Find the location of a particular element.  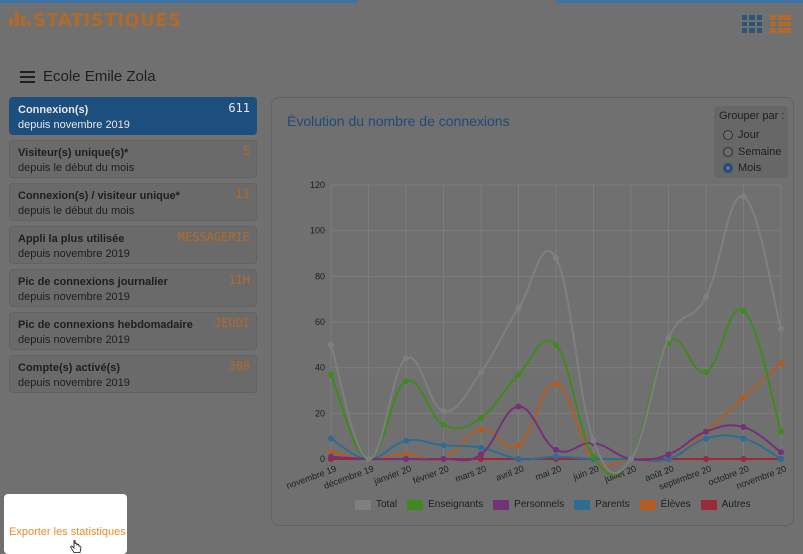

card-title: Connexion(s) / visiteur unique* is located at coordinates (99, 196).